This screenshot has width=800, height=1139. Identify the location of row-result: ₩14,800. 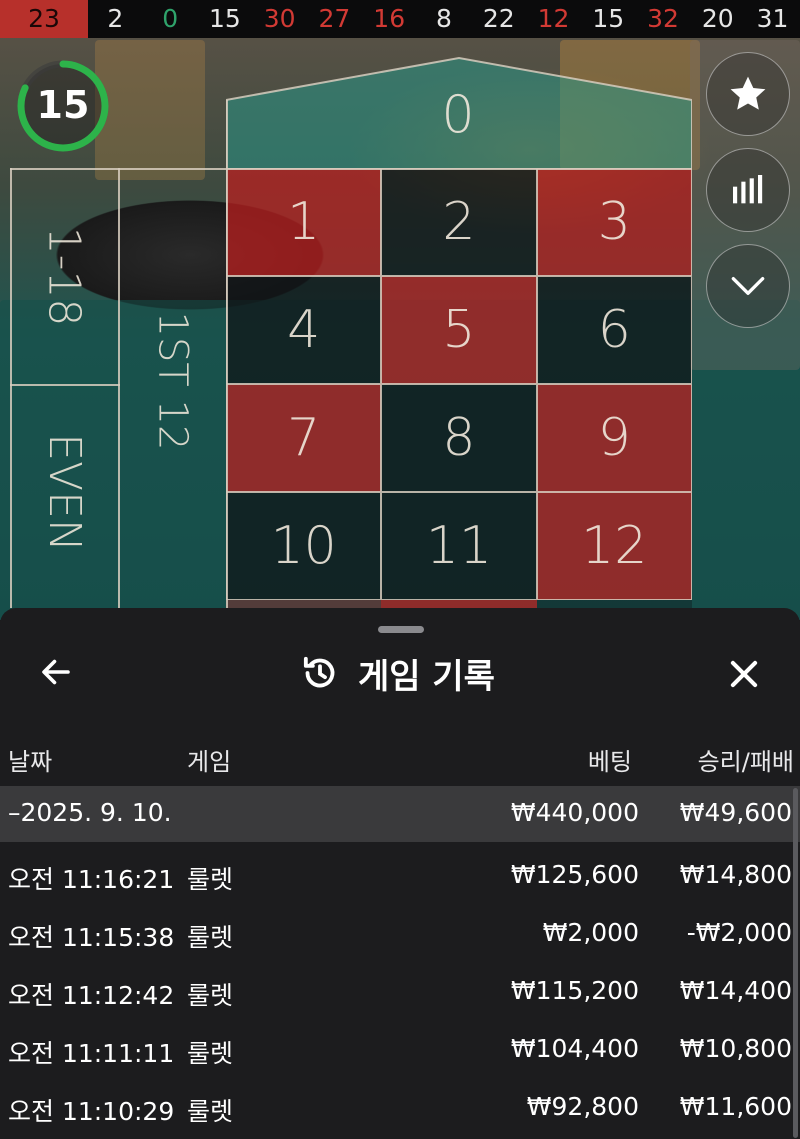
(735, 874).